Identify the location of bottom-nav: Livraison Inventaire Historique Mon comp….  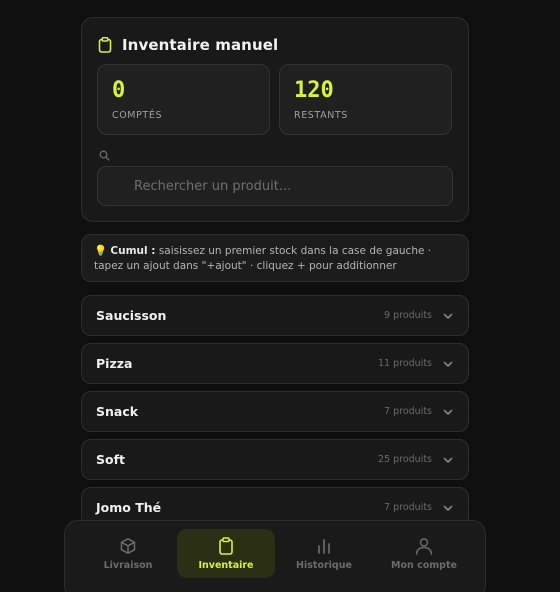
(275, 556).